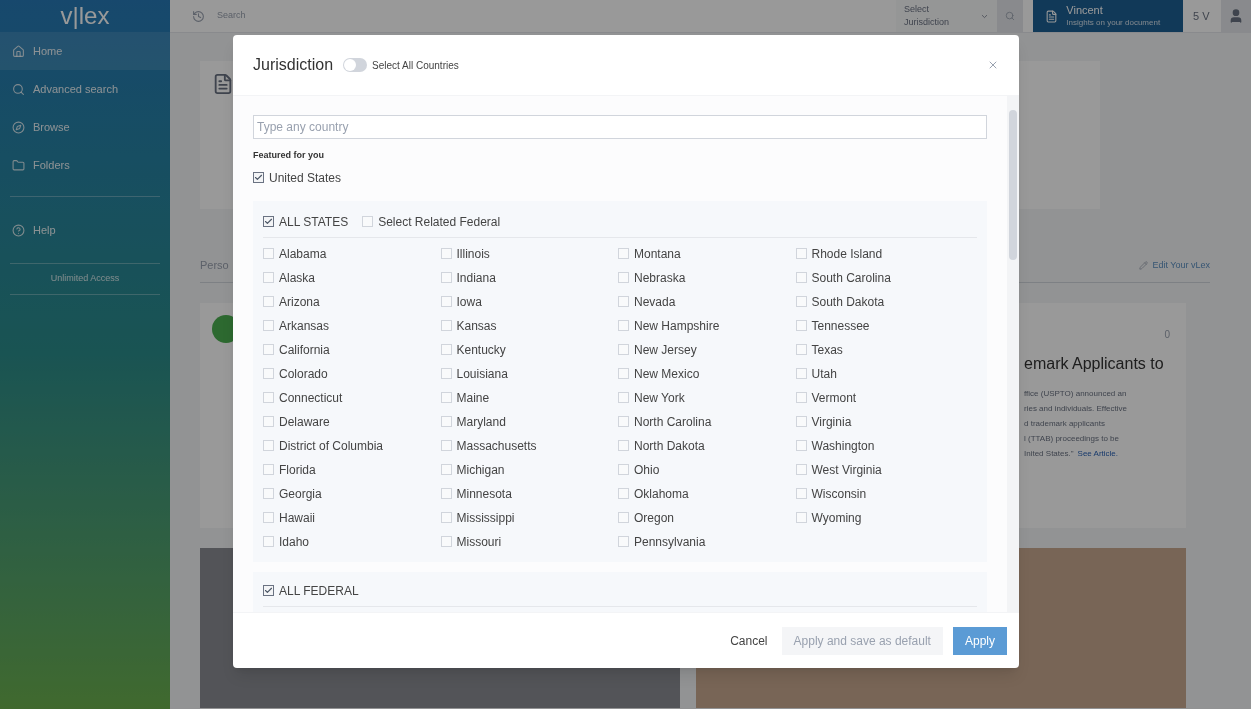 This screenshot has height=709, width=1251. Describe the element at coordinates (836, 517) in the screenshot. I see `checkbox-label: Wyoming` at that location.